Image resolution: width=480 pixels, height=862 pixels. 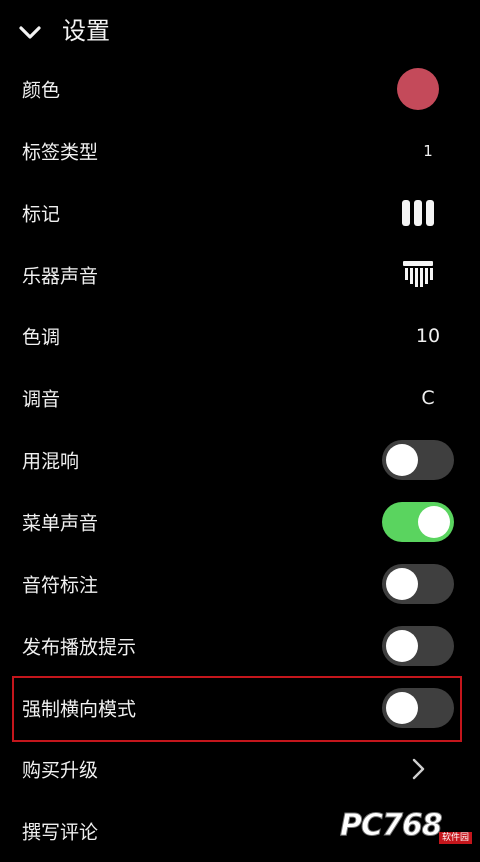 What do you see at coordinates (30, 32) in the screenshot?
I see `chevron-down-icon` at bounding box center [30, 32].